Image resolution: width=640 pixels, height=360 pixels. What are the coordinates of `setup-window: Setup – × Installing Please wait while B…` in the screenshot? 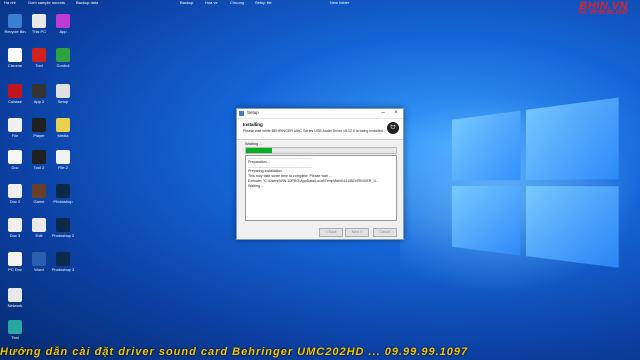 It's located at (320, 174).